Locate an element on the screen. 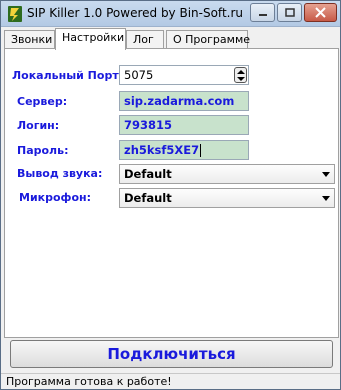 This screenshot has height=390, width=341. audio-output-label: Вывод звука: is located at coordinates (60, 173).